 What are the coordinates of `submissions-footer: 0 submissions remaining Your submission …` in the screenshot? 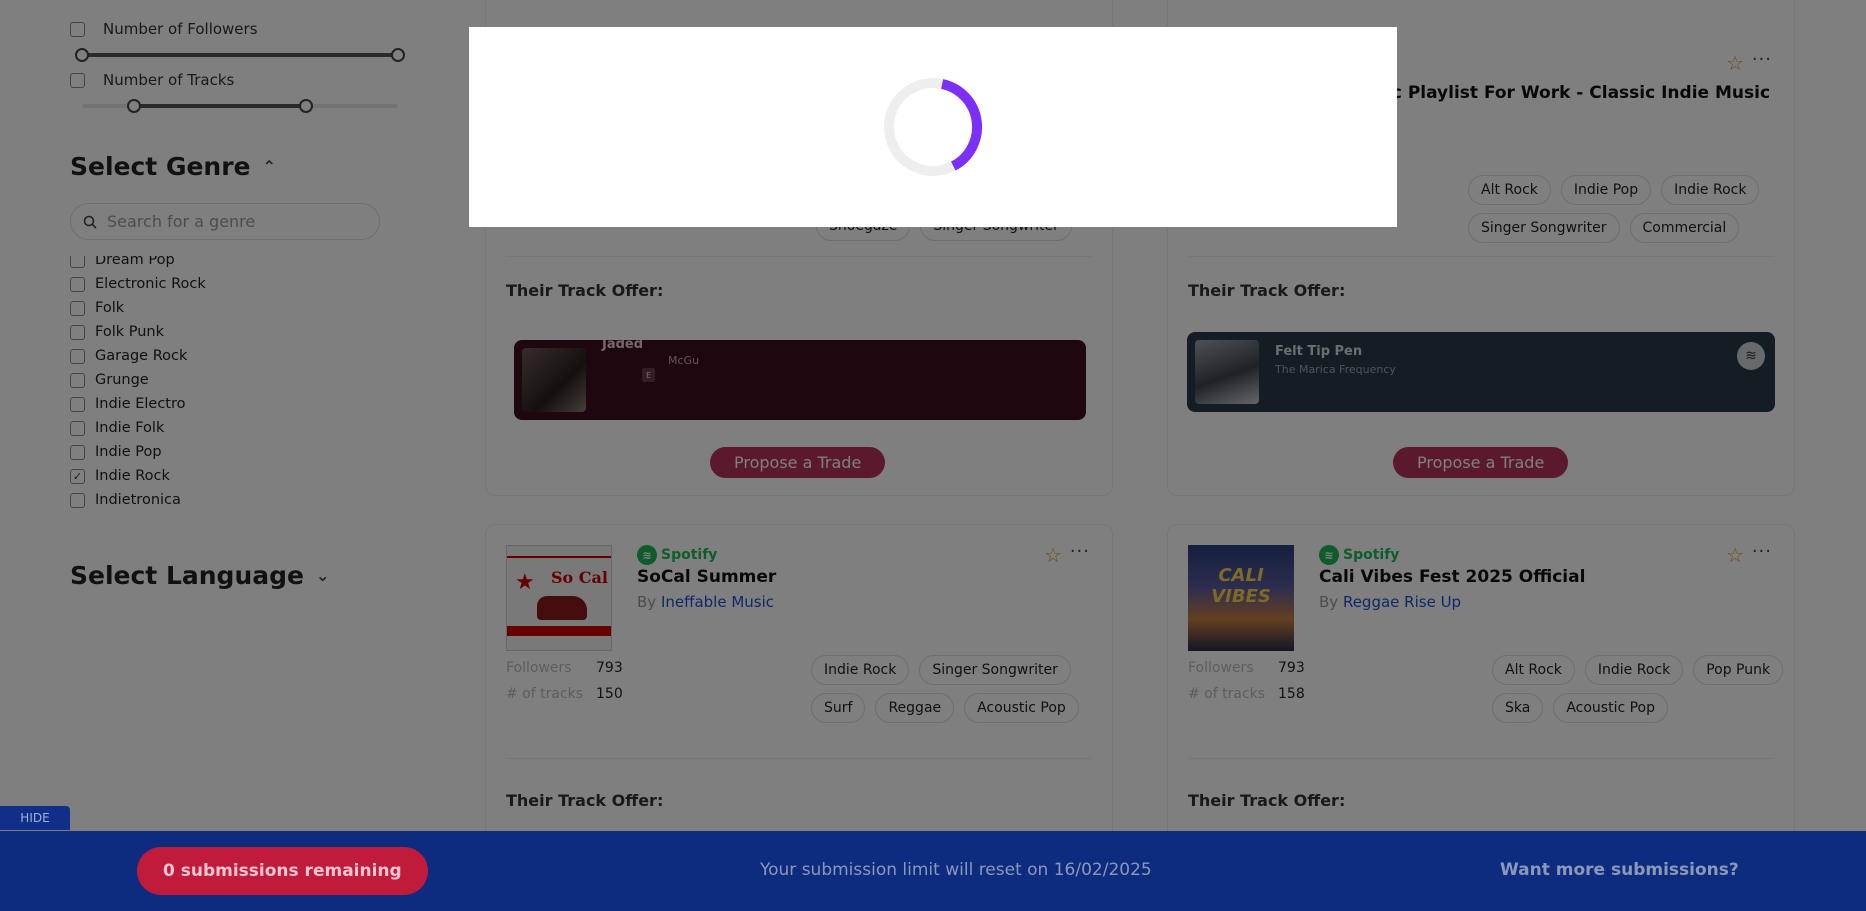 It's located at (933, 871).